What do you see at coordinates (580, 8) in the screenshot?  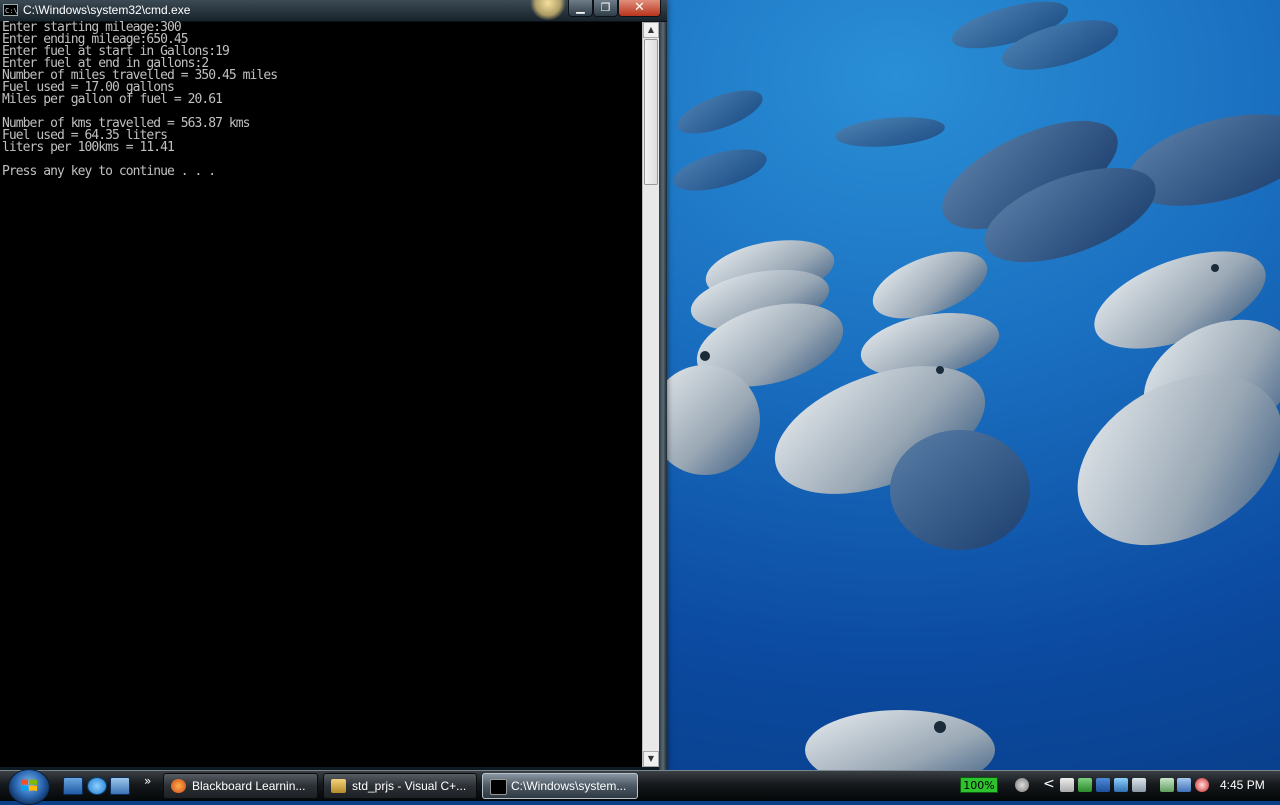 I see `minimize-button: ▁` at bounding box center [580, 8].